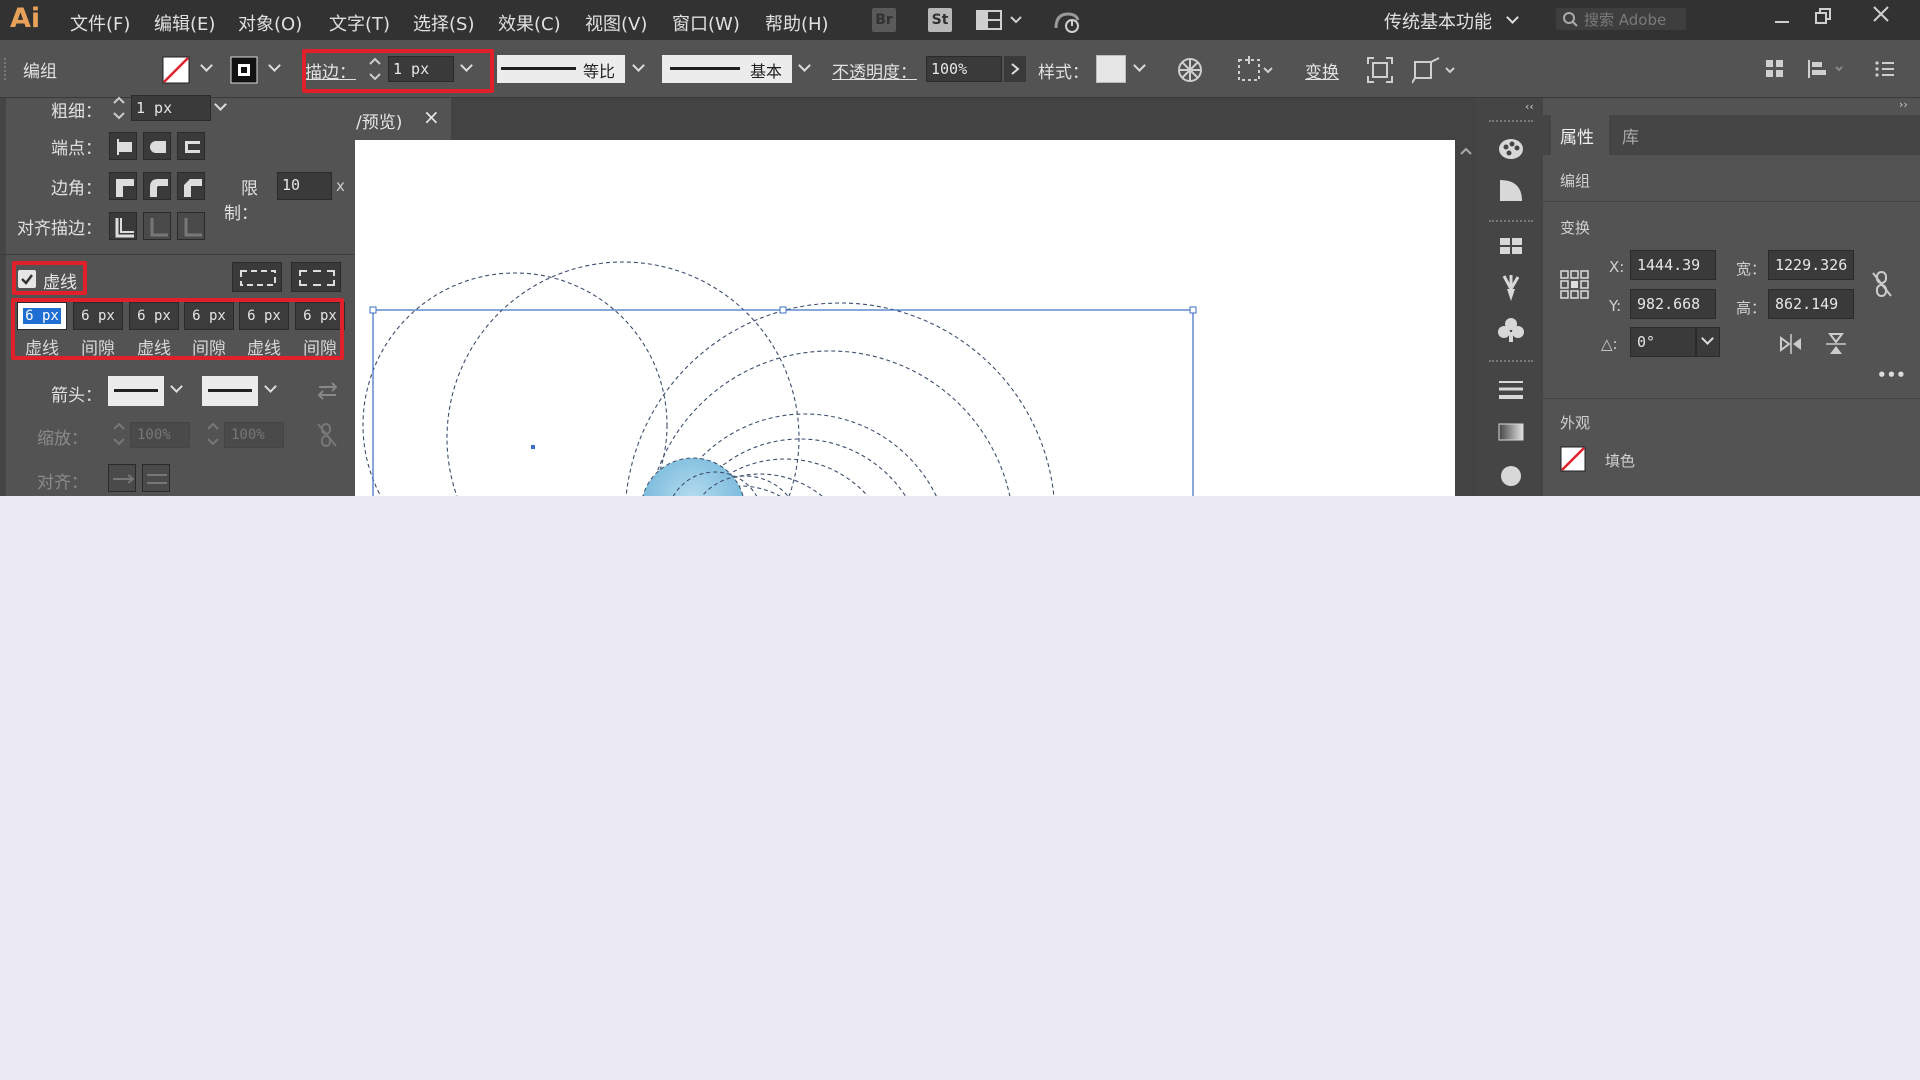  Describe the element at coordinates (1903, 104) in the screenshot. I see `expand-panel-icon: ››` at that location.